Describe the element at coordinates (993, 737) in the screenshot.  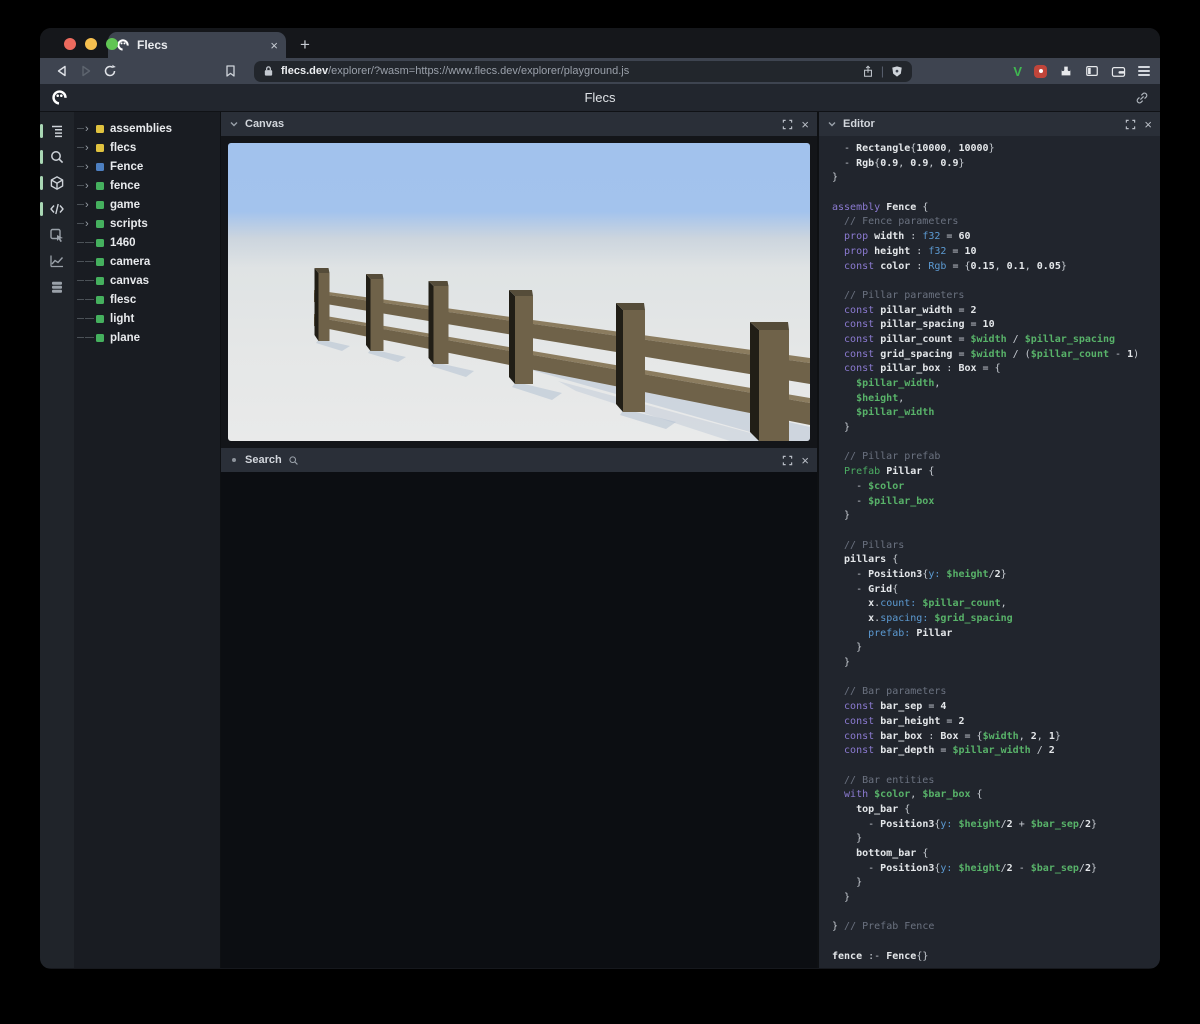
I see `code-line: const bar_box : Box = {$width, 2, 1}` at that location.